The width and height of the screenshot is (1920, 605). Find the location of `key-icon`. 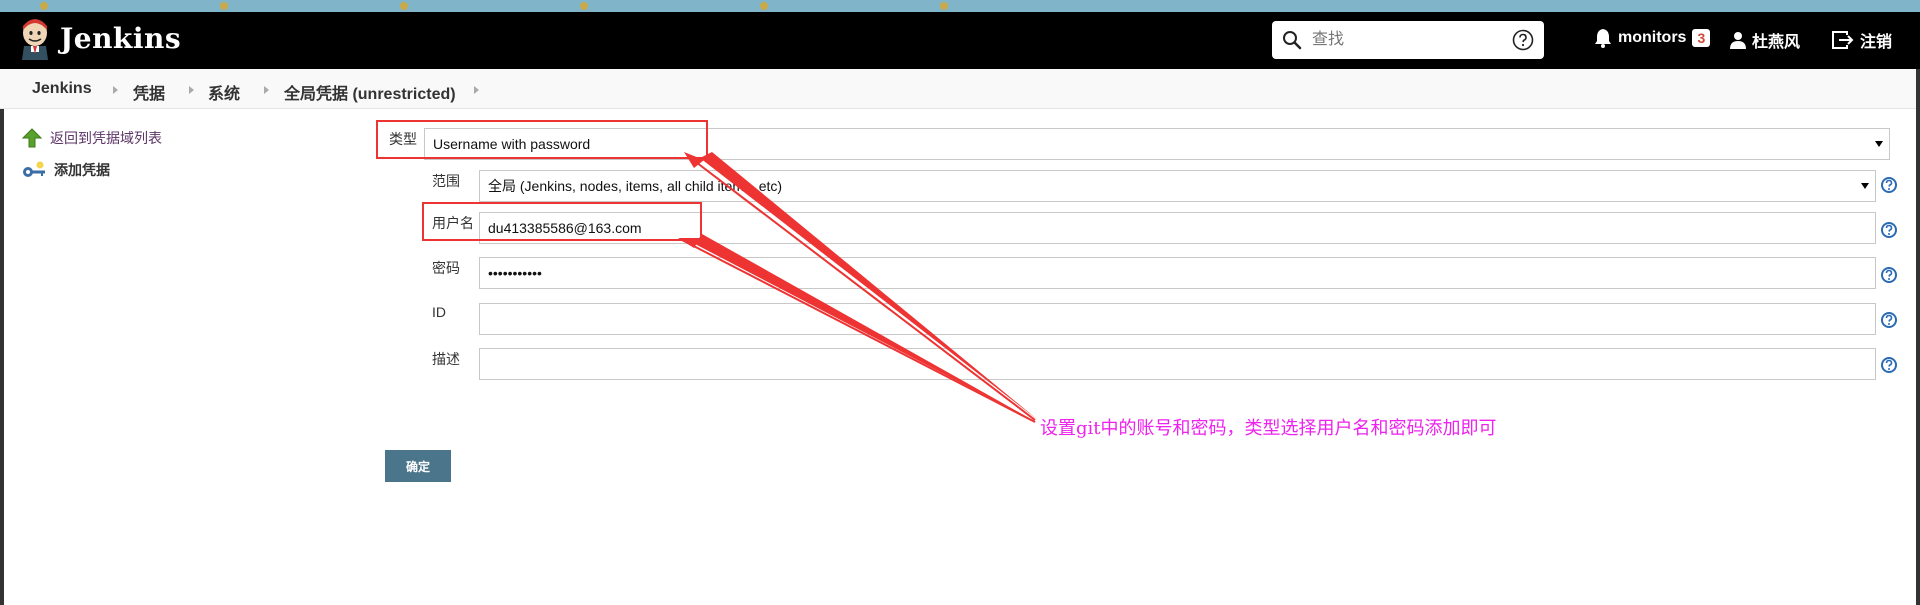

key-icon is located at coordinates (34, 169).